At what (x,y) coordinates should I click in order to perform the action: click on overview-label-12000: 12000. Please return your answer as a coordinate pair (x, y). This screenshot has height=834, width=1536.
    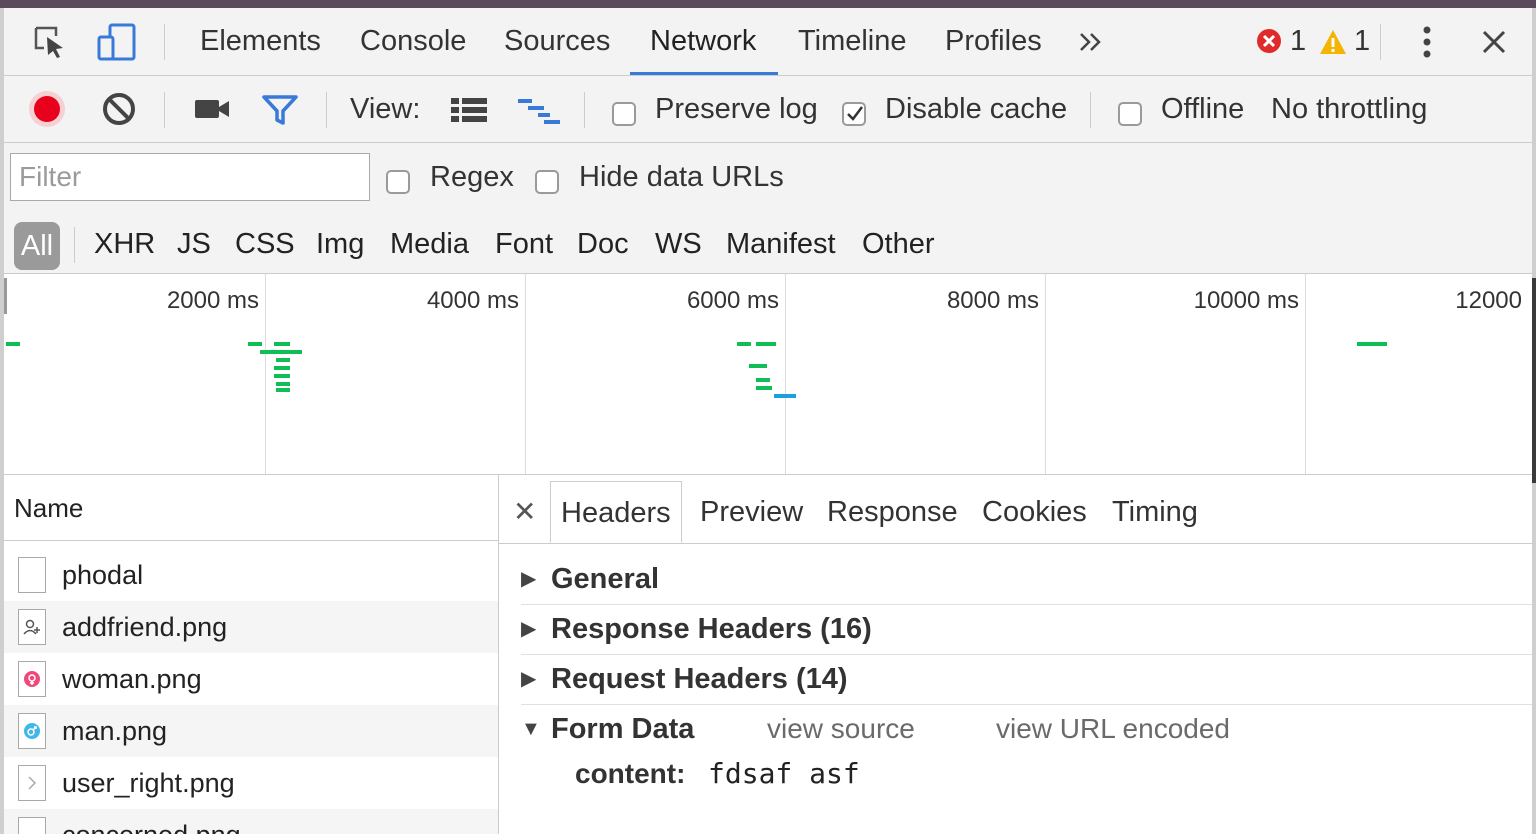
    Looking at the image, I should click on (1488, 300).